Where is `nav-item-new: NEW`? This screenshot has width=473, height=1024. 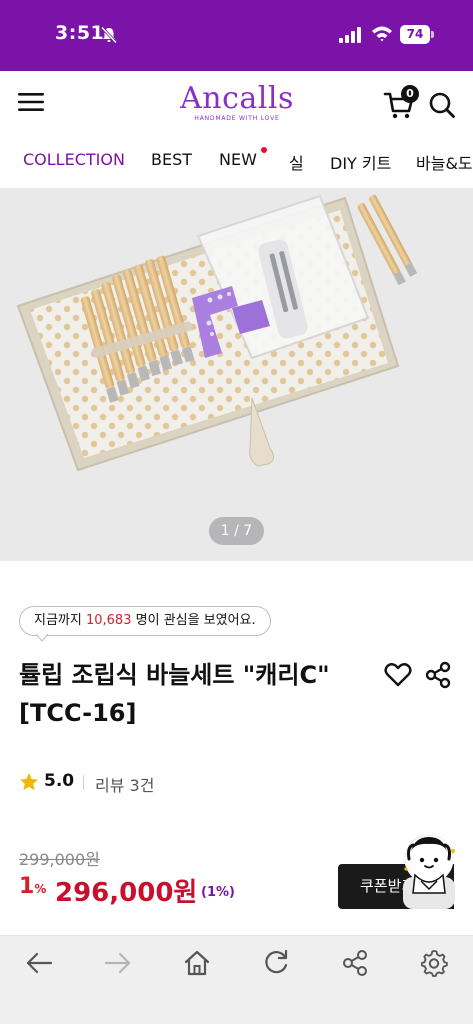 nav-item-new: NEW is located at coordinates (238, 159).